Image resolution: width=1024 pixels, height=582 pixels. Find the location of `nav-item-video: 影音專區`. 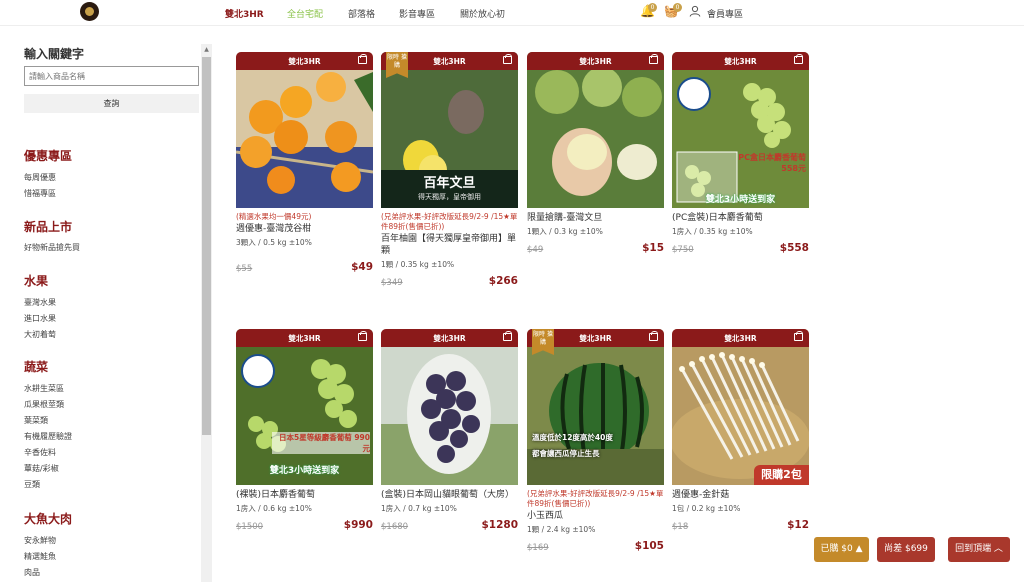

nav-item-video: 影音專區 is located at coordinates (417, 13).